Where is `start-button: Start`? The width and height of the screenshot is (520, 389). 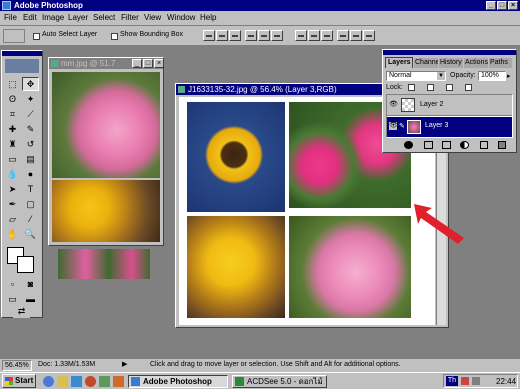 start-button: Start is located at coordinates (19, 381).